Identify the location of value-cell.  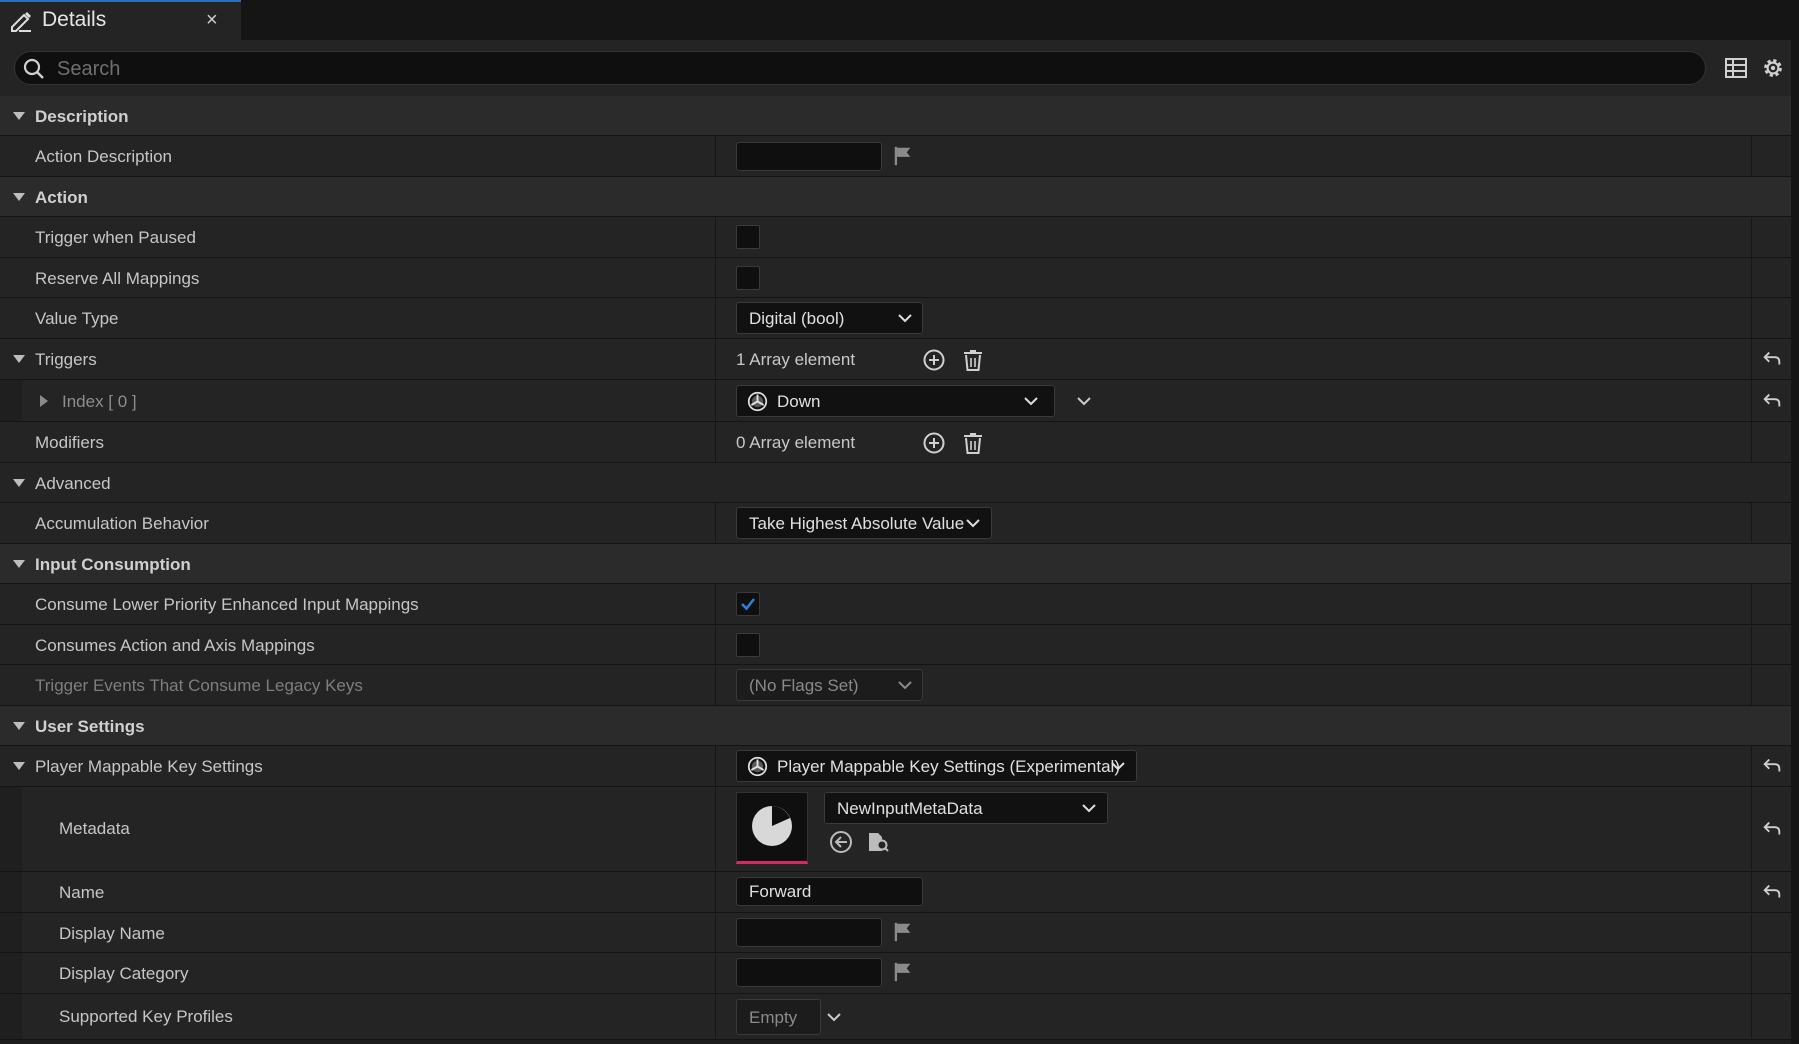
(1234, 604).